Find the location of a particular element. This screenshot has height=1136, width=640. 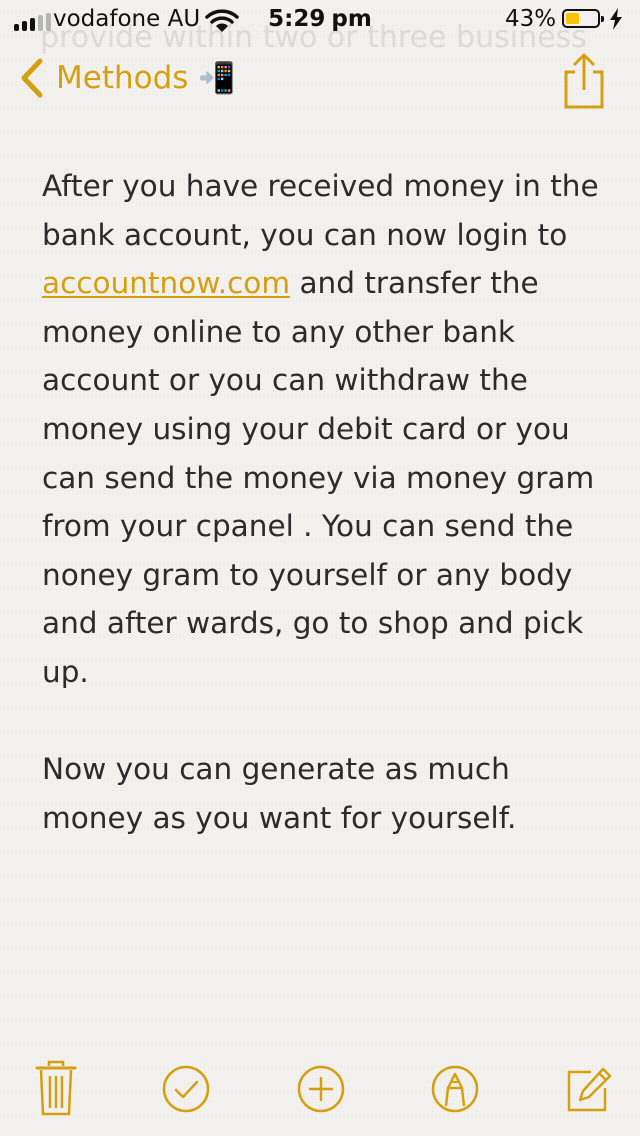

share-icon is located at coordinates (584, 81).